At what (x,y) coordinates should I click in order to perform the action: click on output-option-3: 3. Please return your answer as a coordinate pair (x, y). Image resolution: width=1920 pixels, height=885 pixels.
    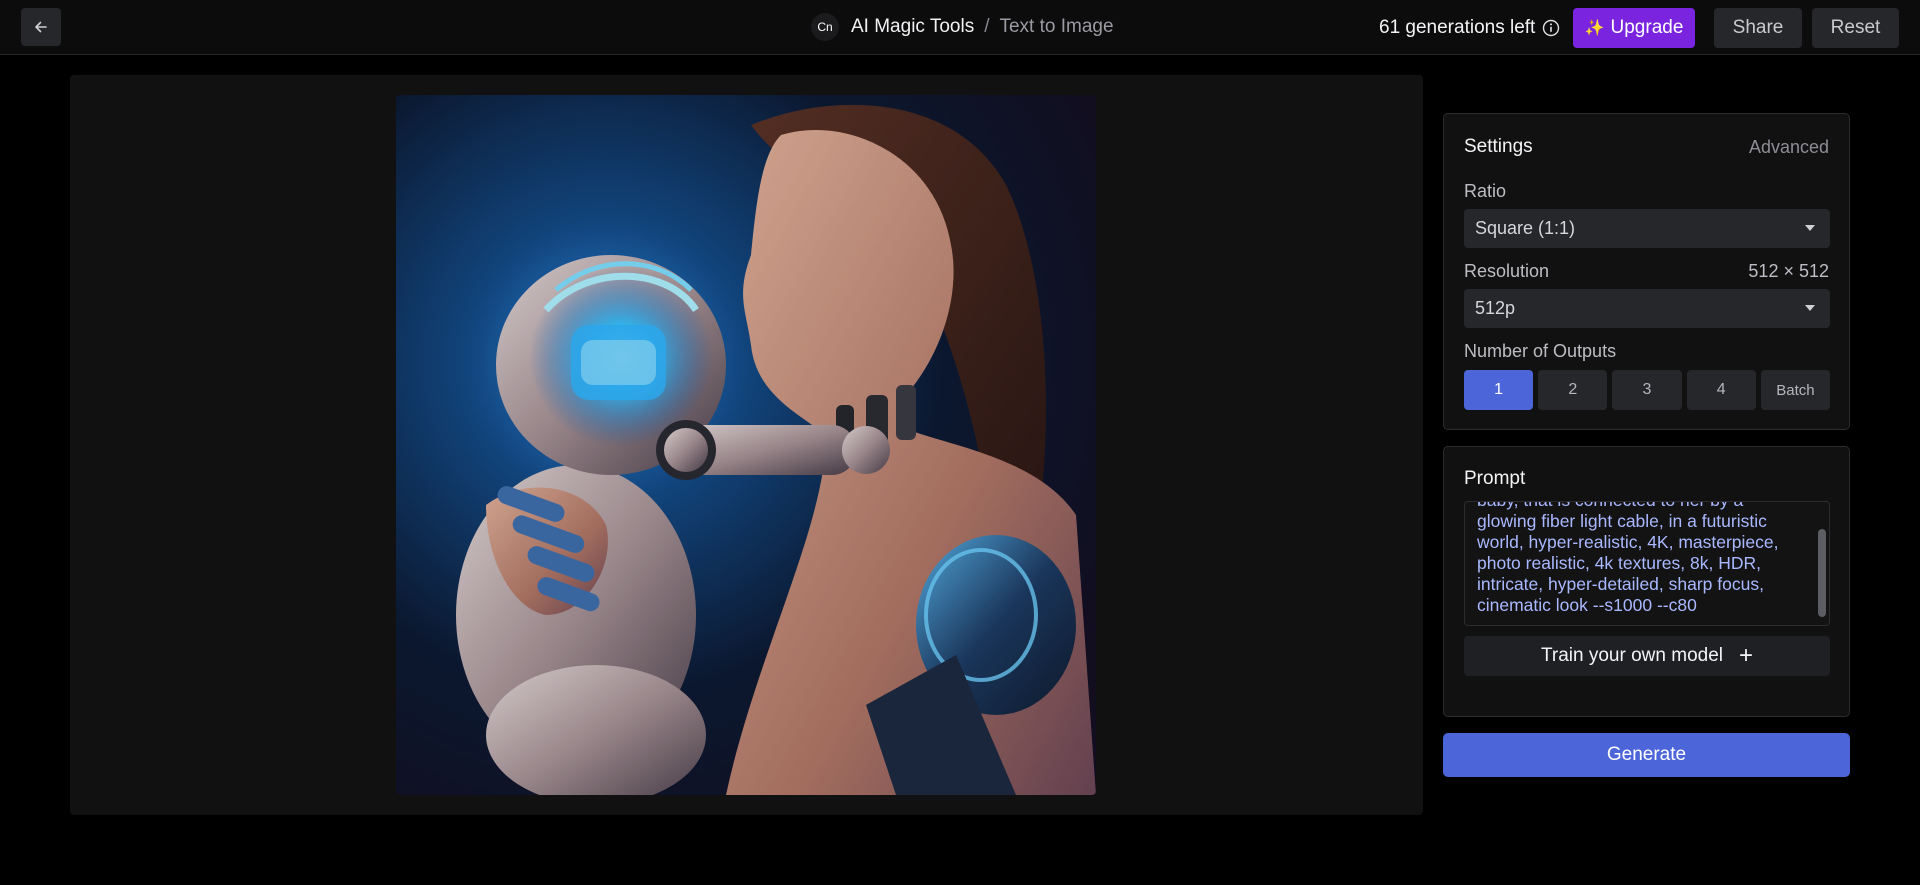
    Looking at the image, I should click on (1647, 390).